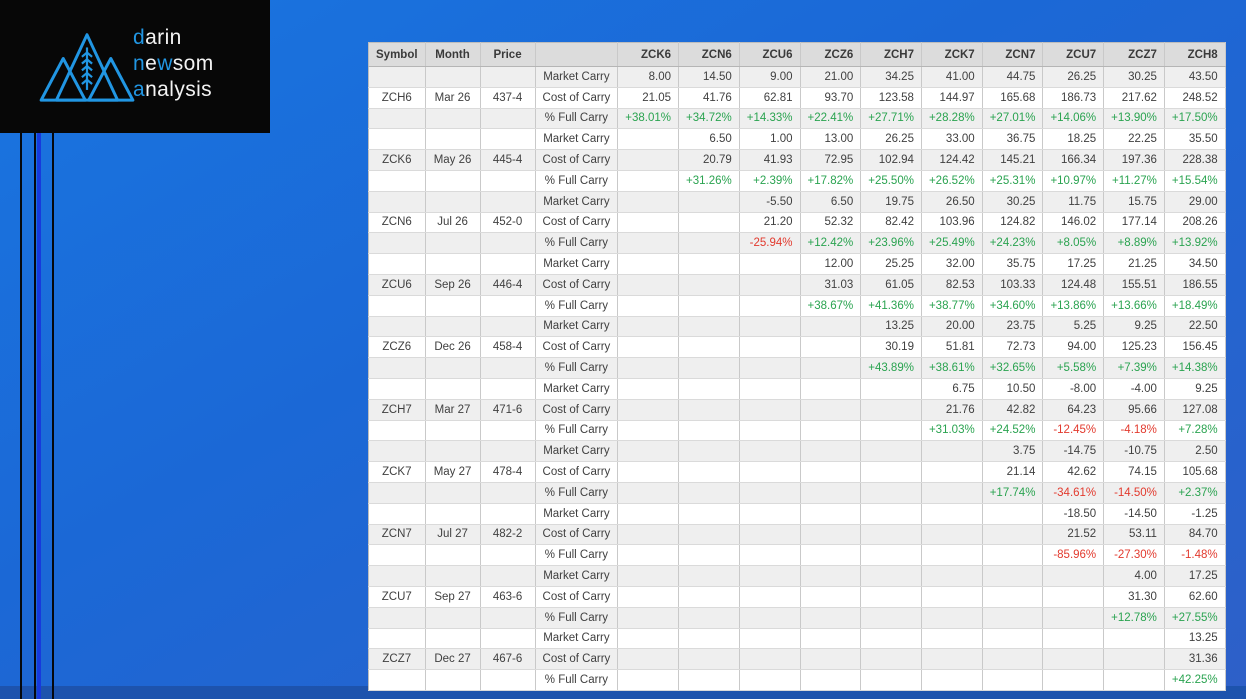  I want to click on cell-month: Jul 26, so click(453, 223).